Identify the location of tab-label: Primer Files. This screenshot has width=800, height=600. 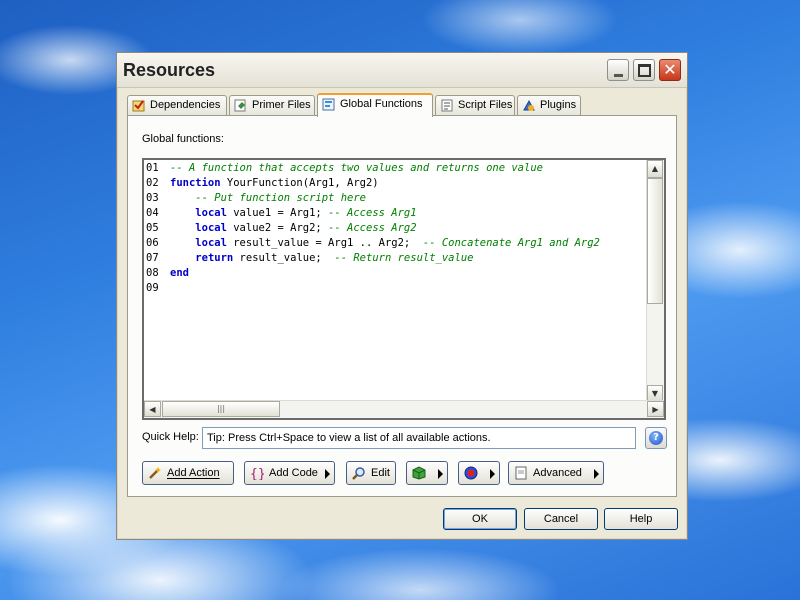
(281, 105).